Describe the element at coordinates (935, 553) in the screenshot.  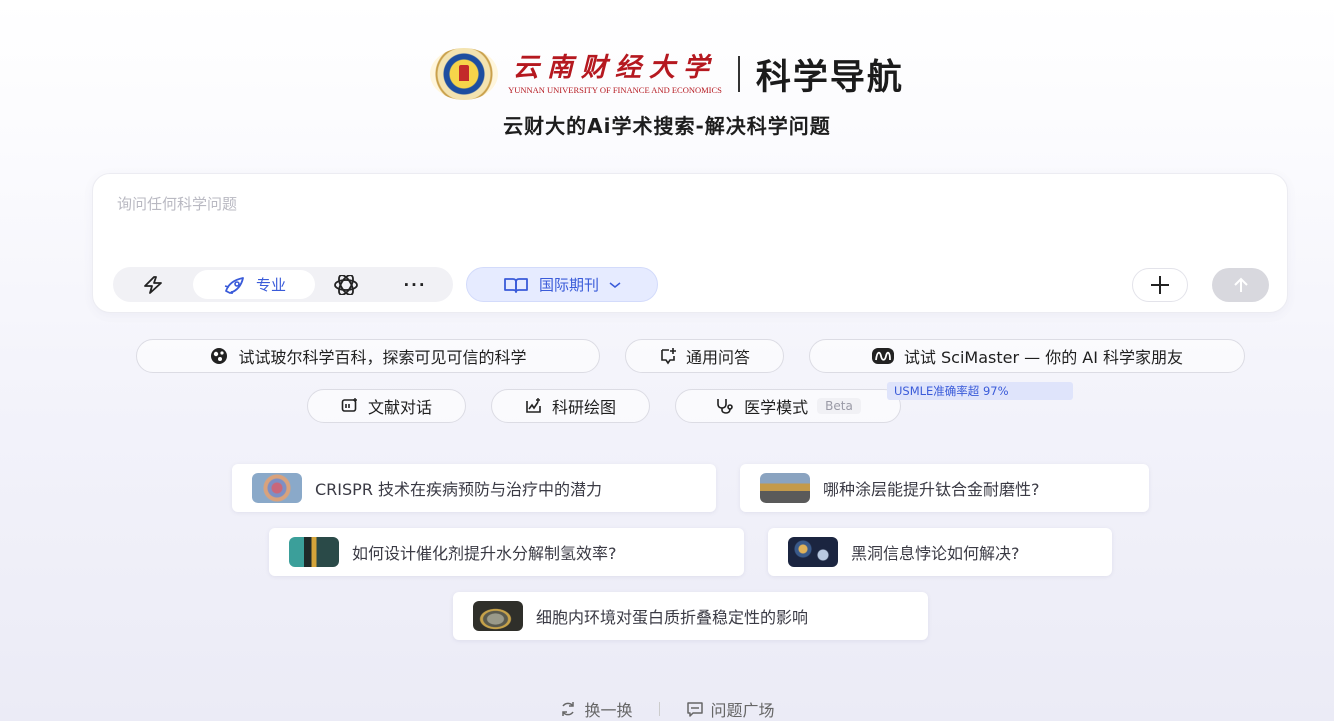
I see `suggestion-label: 黑洞信息悖论如何解决?` at that location.